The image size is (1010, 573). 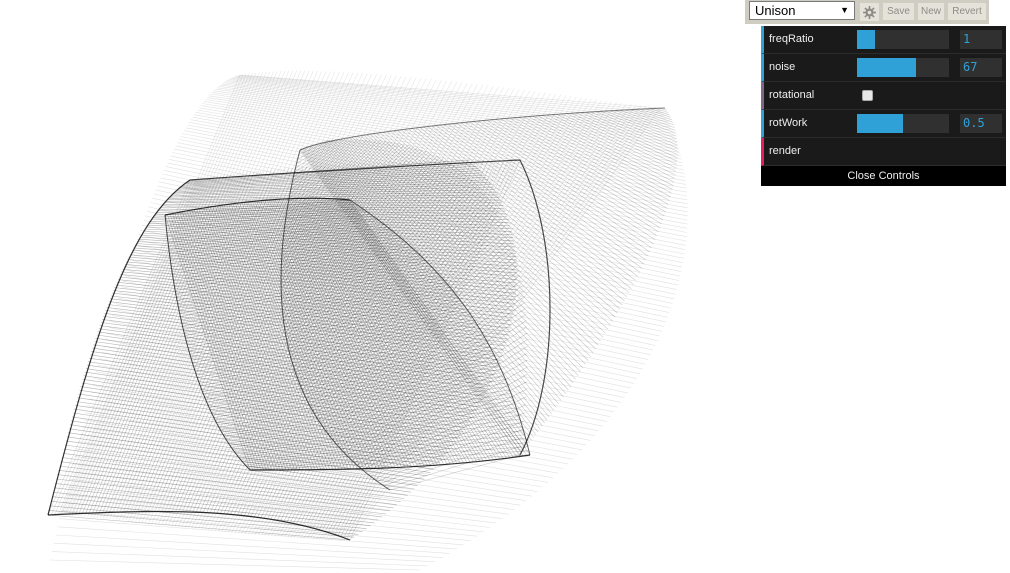 I want to click on preset-dropdown: Unison ▼, so click(x=802, y=10).